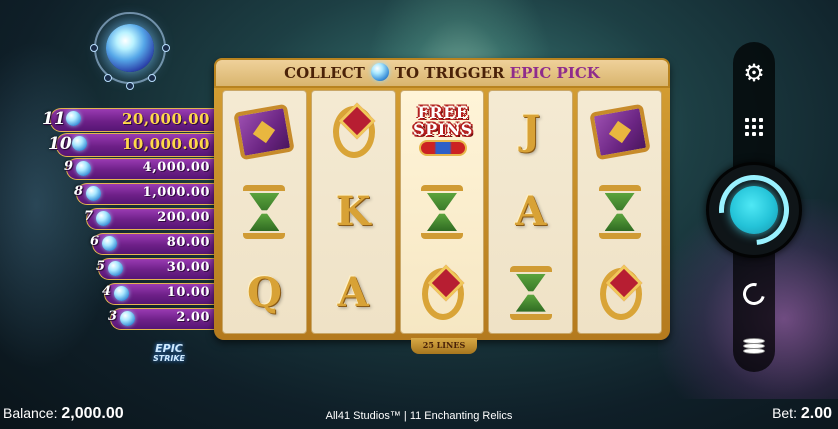 The width and height of the screenshot is (838, 429). I want to click on paytable-amount: 10.00, so click(188, 292).